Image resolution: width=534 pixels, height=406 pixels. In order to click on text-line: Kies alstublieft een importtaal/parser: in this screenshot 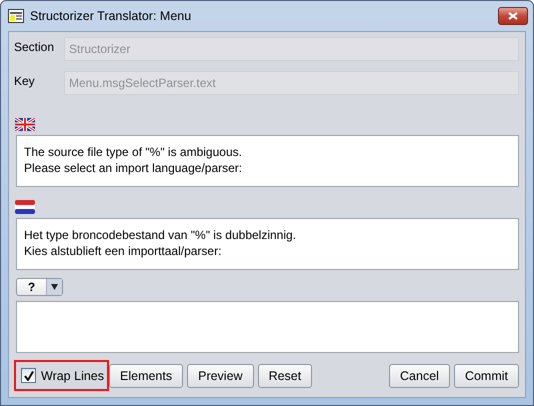, I will do `click(123, 251)`.